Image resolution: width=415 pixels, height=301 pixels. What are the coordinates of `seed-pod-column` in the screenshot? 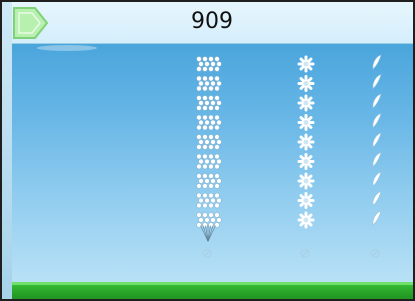 It's located at (376, 156).